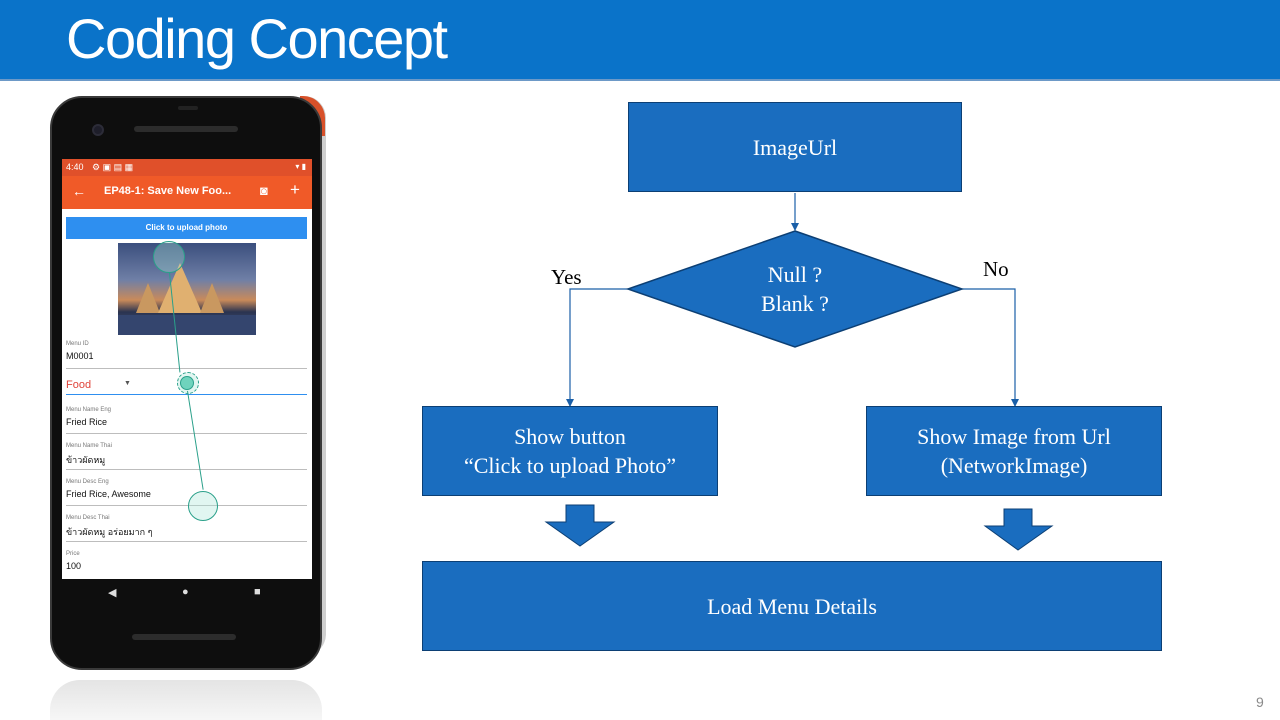  I want to click on no-label: No, so click(996, 269).